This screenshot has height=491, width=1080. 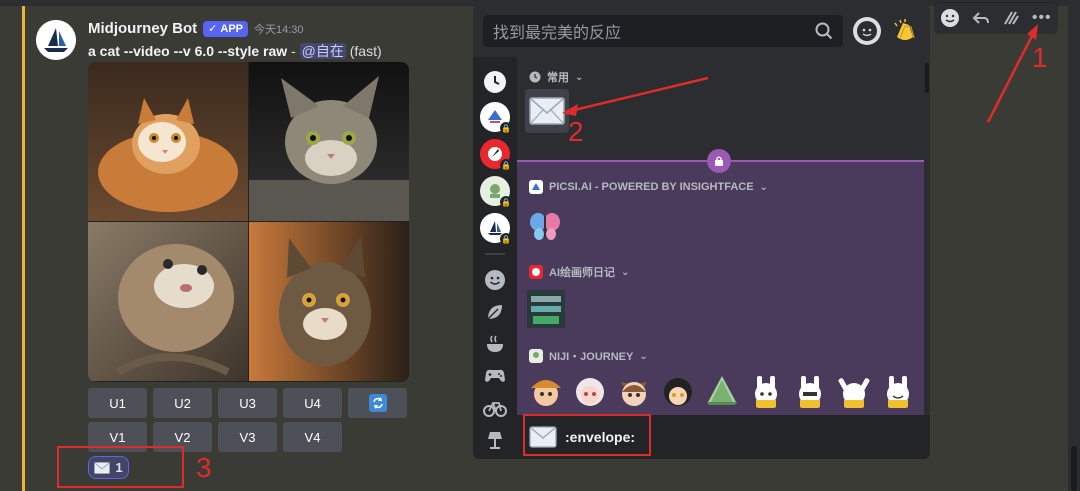 I want to click on category-nature, so click(x=495, y=312).